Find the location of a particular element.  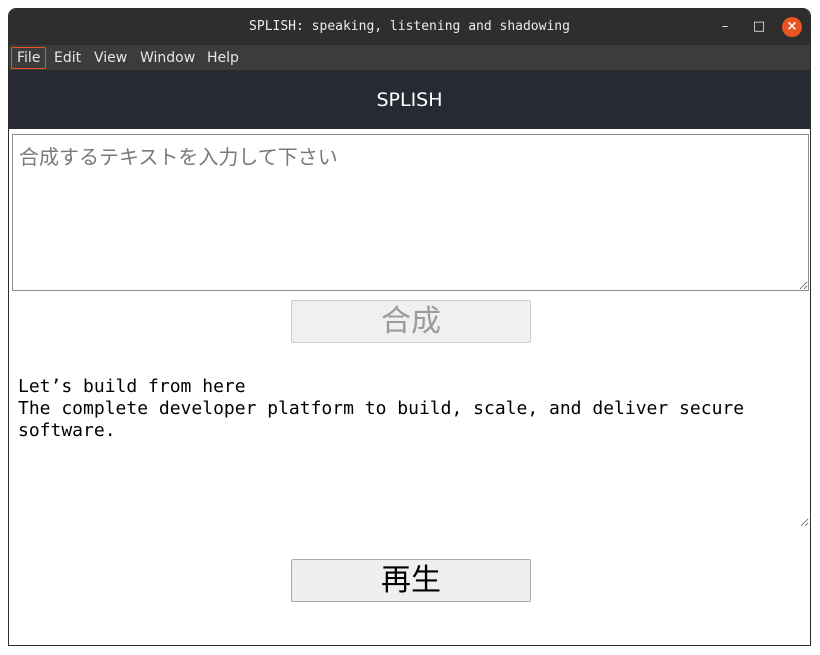

close-icon: × is located at coordinates (792, 27).